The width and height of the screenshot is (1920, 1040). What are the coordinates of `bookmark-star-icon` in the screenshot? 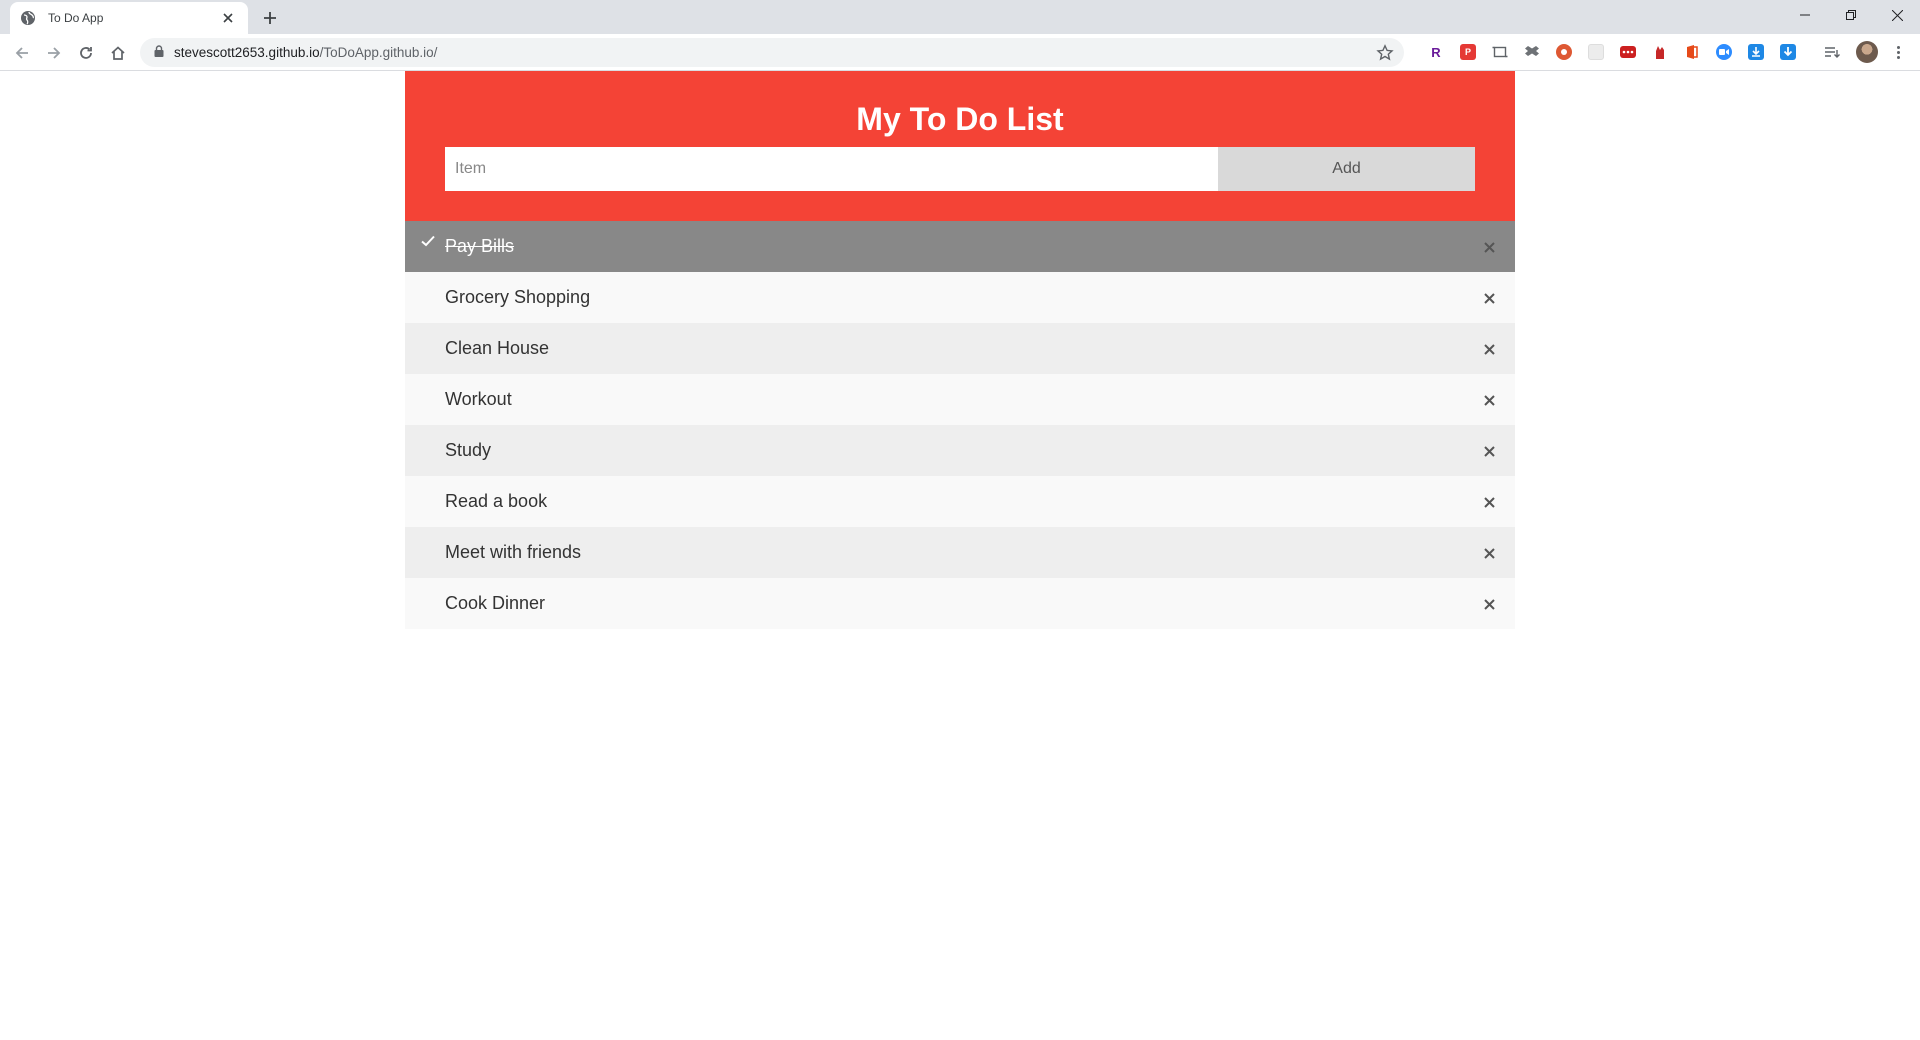 It's located at (1385, 53).